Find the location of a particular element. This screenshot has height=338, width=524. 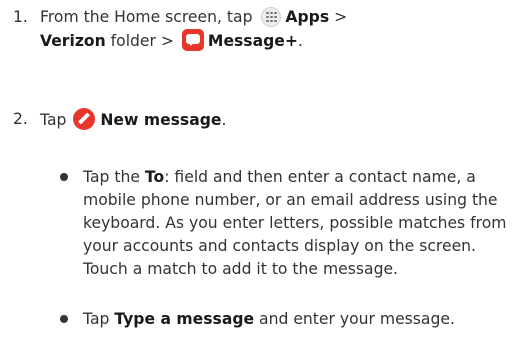

step-number: 2. is located at coordinates (20, 119).